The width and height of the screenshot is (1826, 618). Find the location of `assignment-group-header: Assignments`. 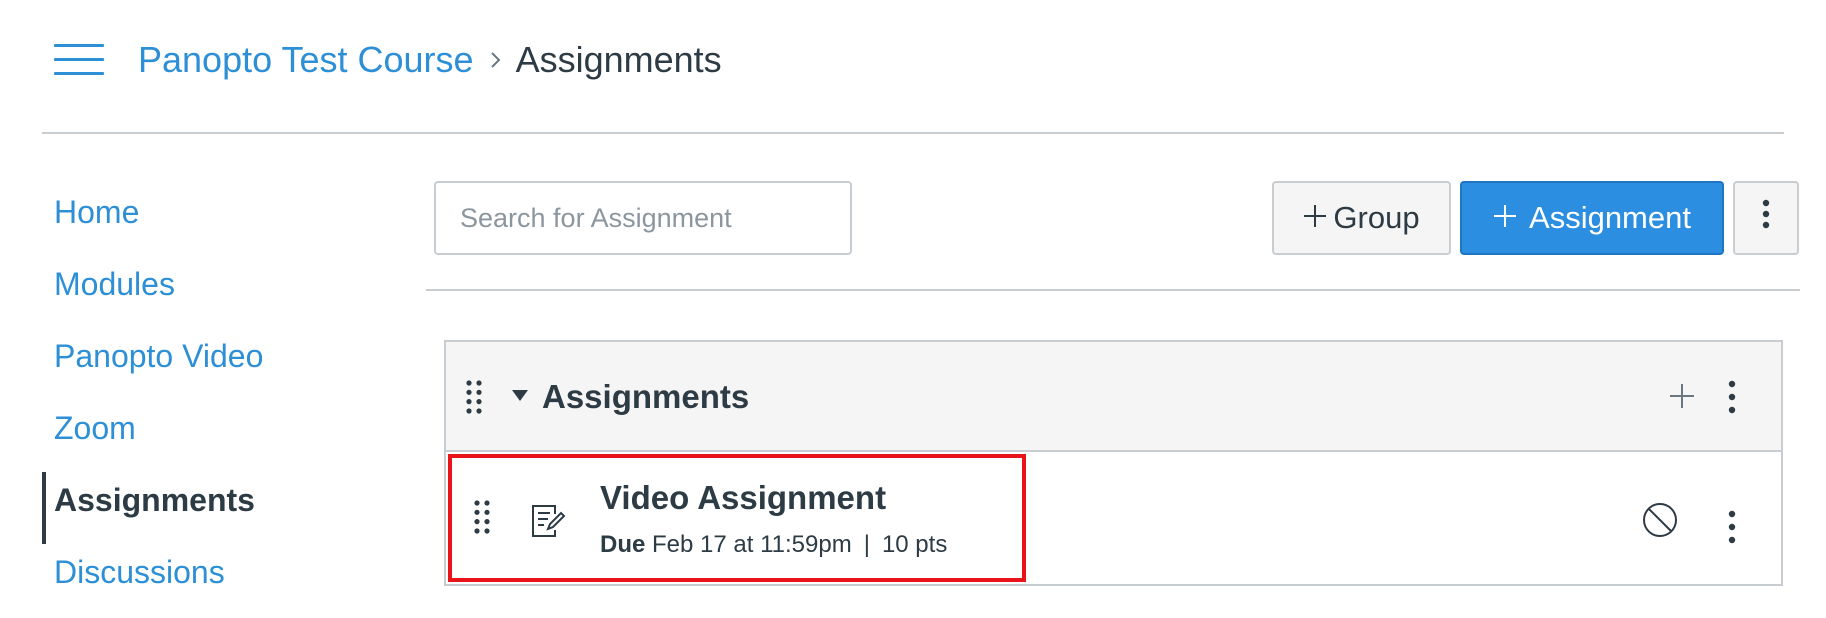

assignment-group-header: Assignments is located at coordinates (1113, 397).